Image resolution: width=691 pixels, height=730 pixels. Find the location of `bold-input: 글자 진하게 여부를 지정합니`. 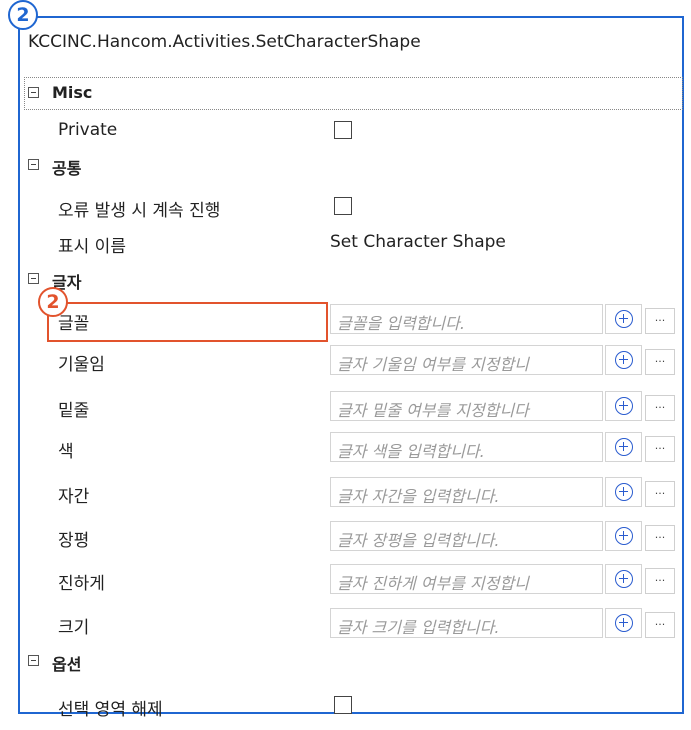

bold-input: 글자 진하게 여부를 지정합니 is located at coordinates (466, 579).